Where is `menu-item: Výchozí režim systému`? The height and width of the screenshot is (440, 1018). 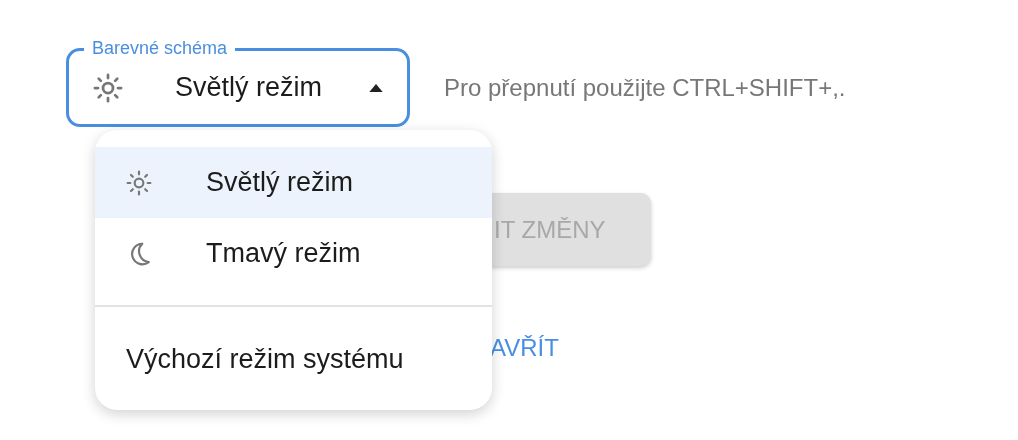
menu-item: Výchozí režim systému is located at coordinates (293, 359).